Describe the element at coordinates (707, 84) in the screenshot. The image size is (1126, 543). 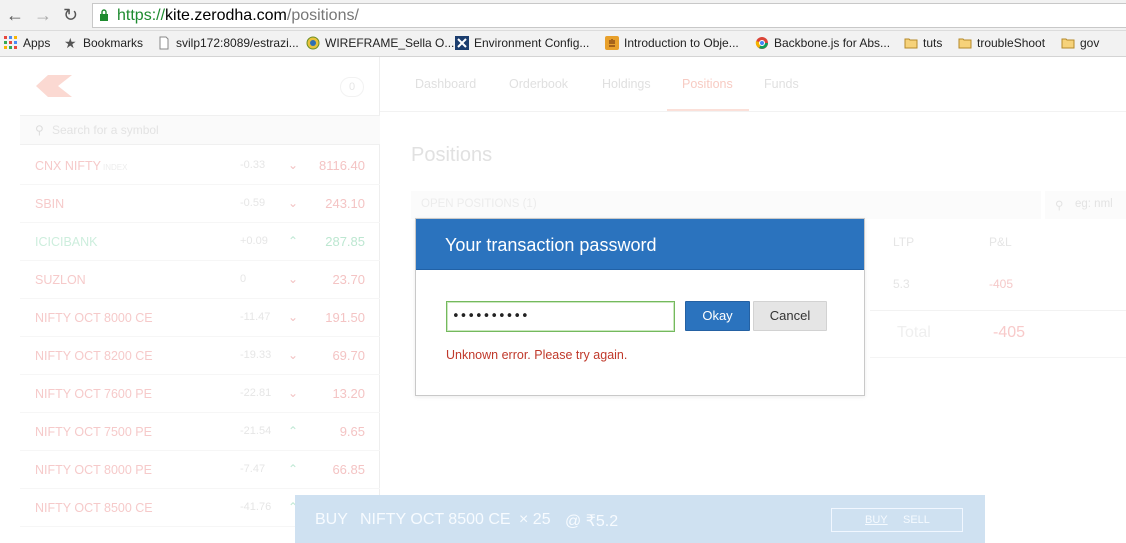
I see `tab-positions: Positions` at that location.